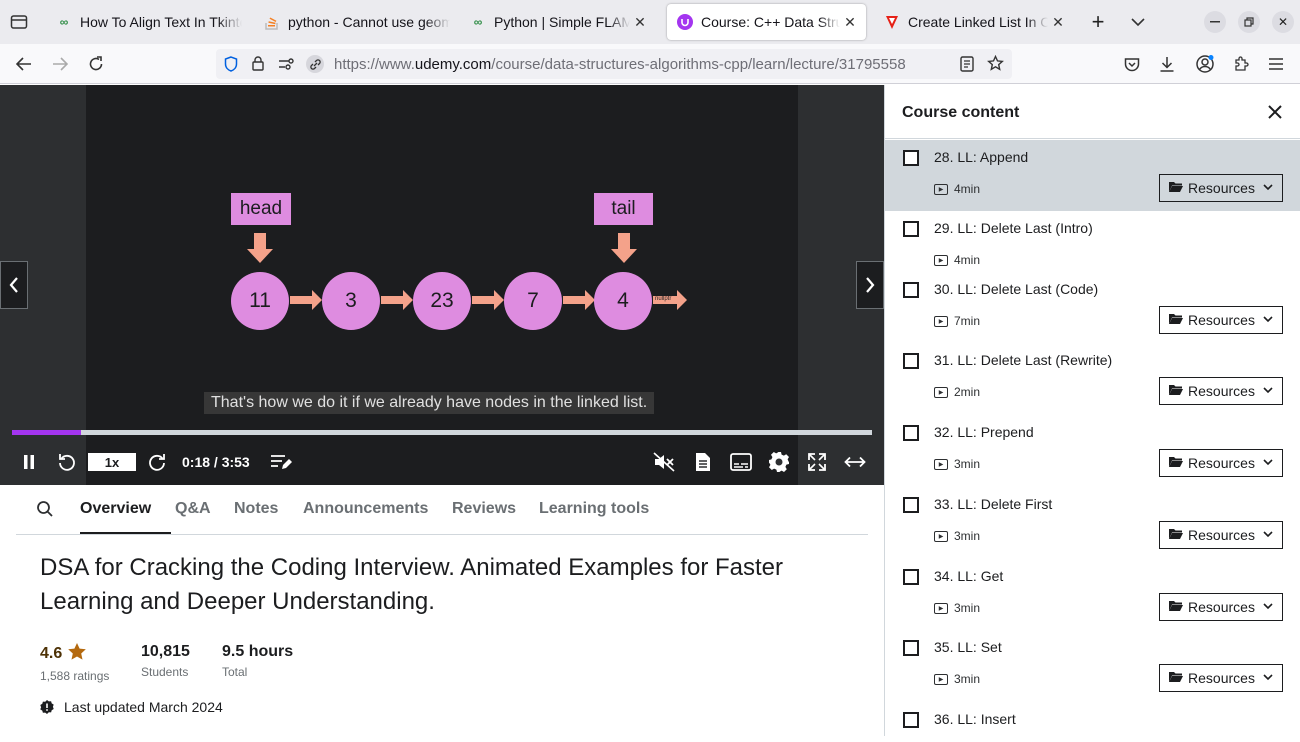 The height and width of the screenshot is (742, 1300). Describe the element at coordinates (351, 301) in the screenshot. I see `linked-list-node: 3` at that location.